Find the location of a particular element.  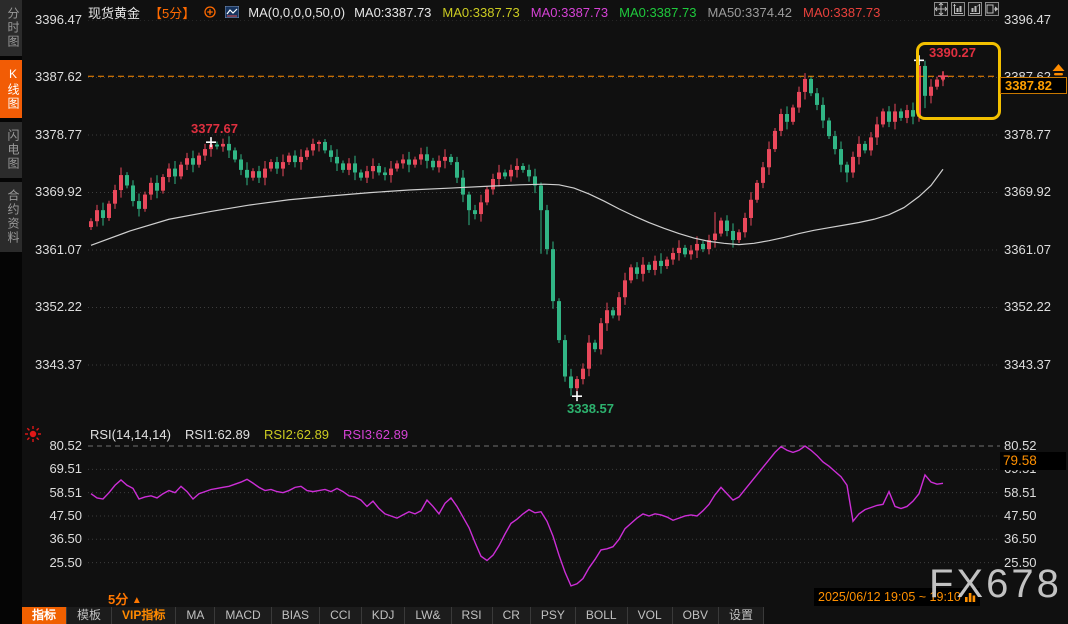

rsi-tick-right: 36.50 is located at coordinates (1020, 539).